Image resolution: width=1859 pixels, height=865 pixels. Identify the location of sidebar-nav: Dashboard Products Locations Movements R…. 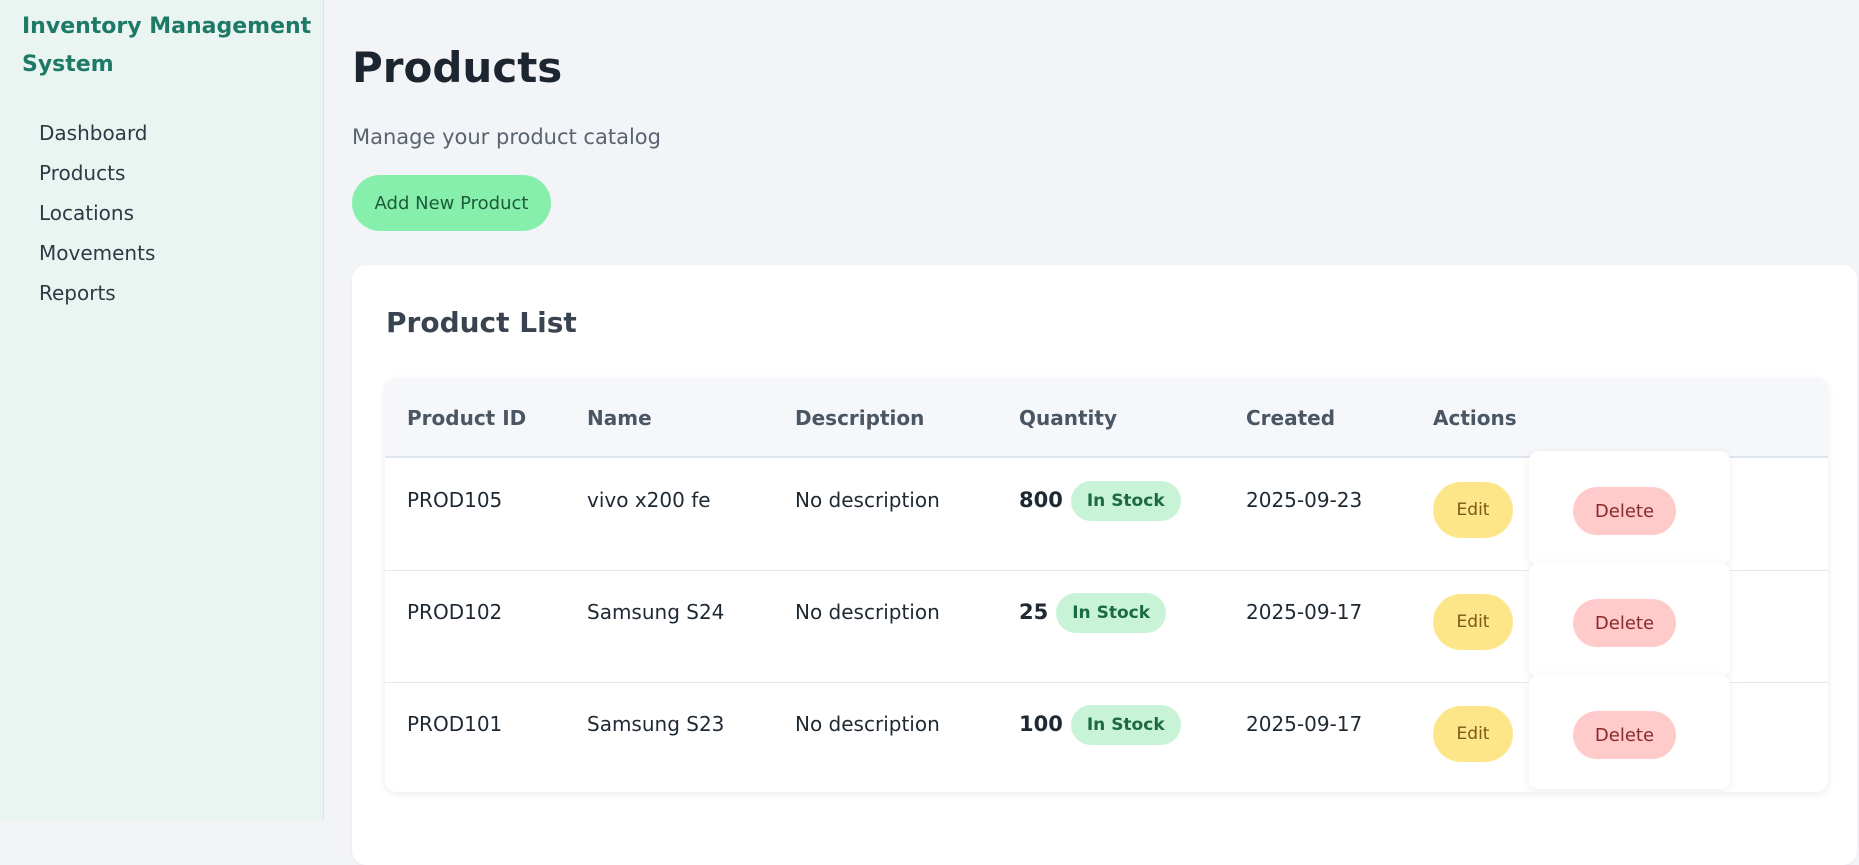
(97, 213).